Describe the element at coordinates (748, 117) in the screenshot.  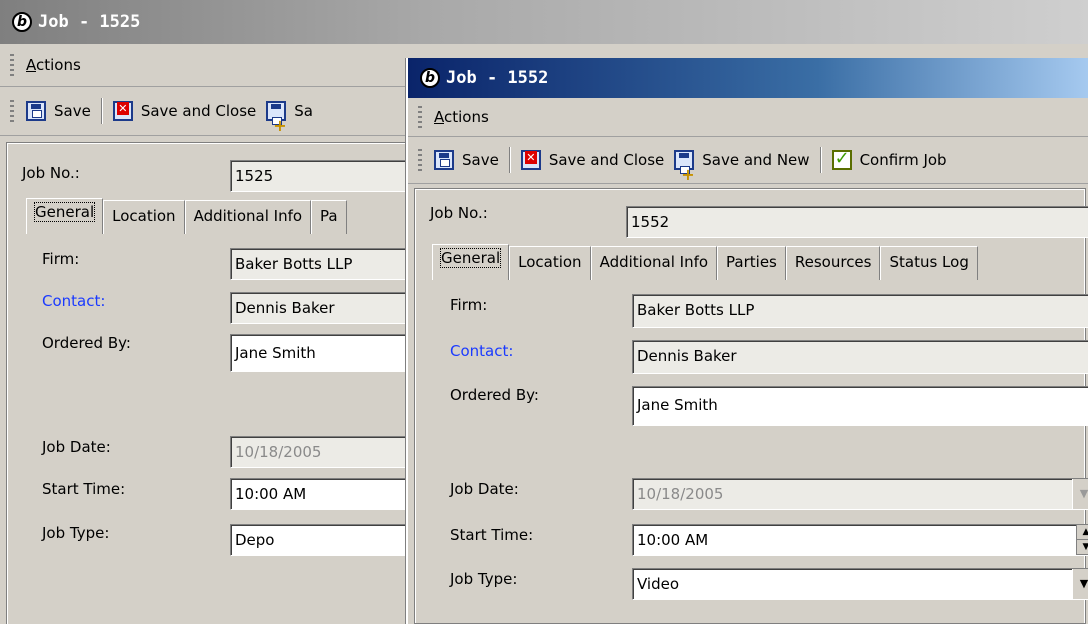
I see `menu-bar: Actions` at that location.